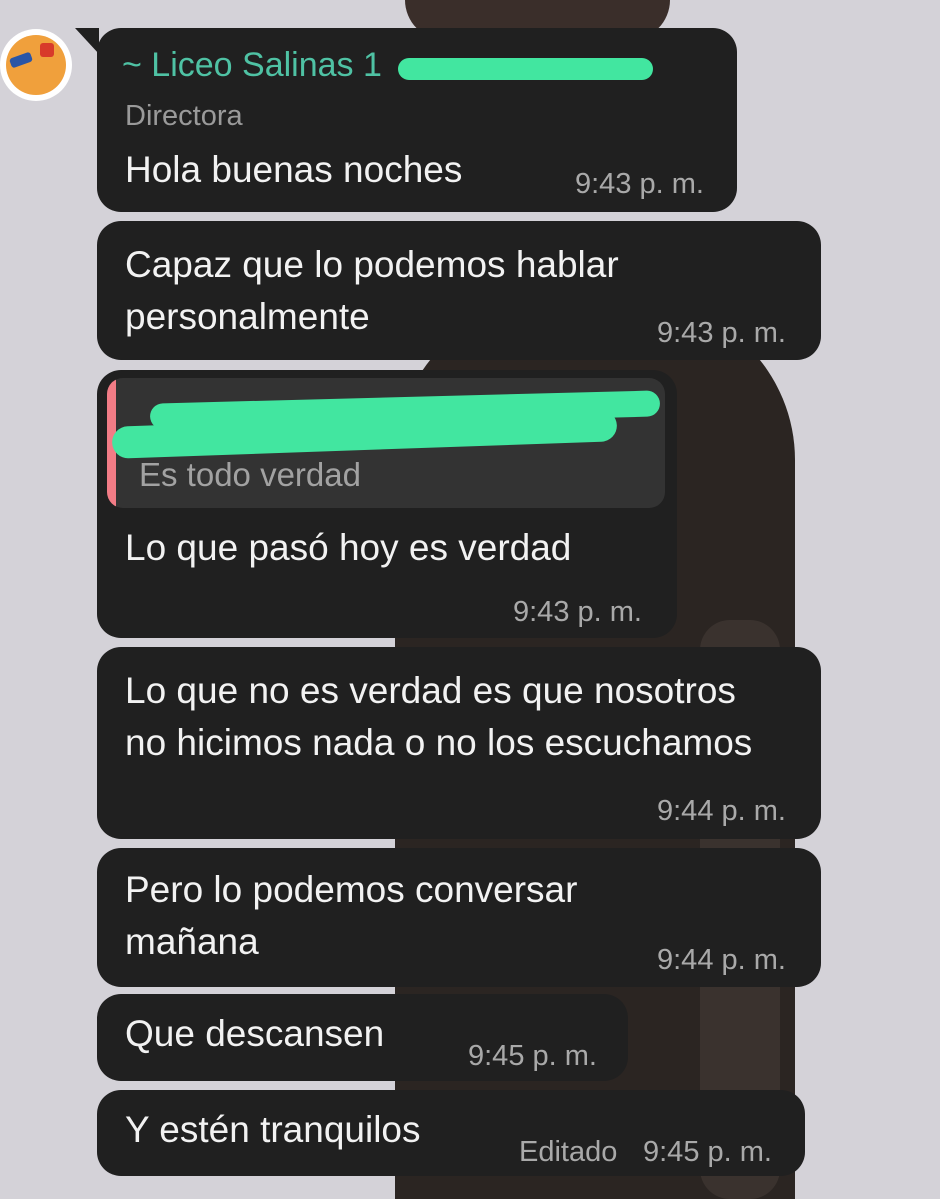 The image size is (940, 1199). What do you see at coordinates (294, 169) in the screenshot?
I see `message-text: Hola buenas noches` at bounding box center [294, 169].